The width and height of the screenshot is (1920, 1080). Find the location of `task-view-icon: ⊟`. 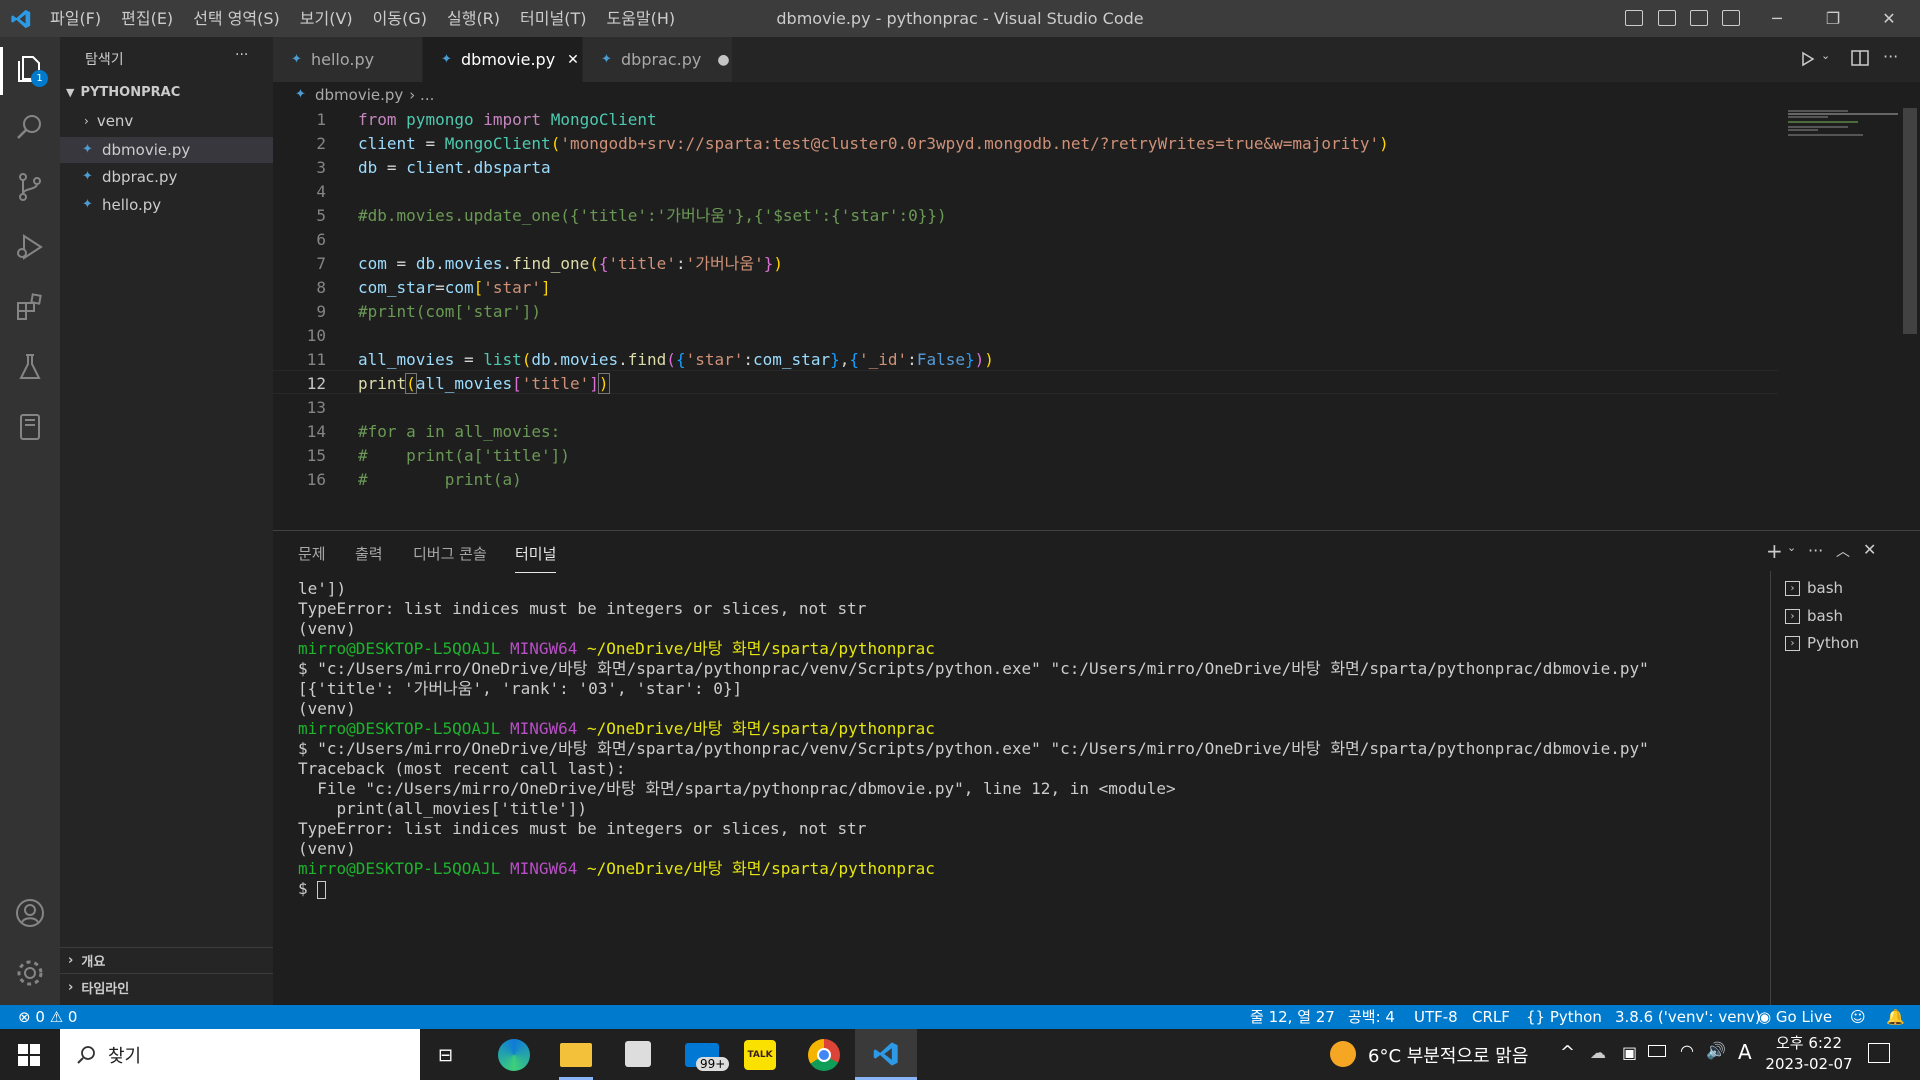

task-view-icon: ⊟ is located at coordinates (445, 1055).